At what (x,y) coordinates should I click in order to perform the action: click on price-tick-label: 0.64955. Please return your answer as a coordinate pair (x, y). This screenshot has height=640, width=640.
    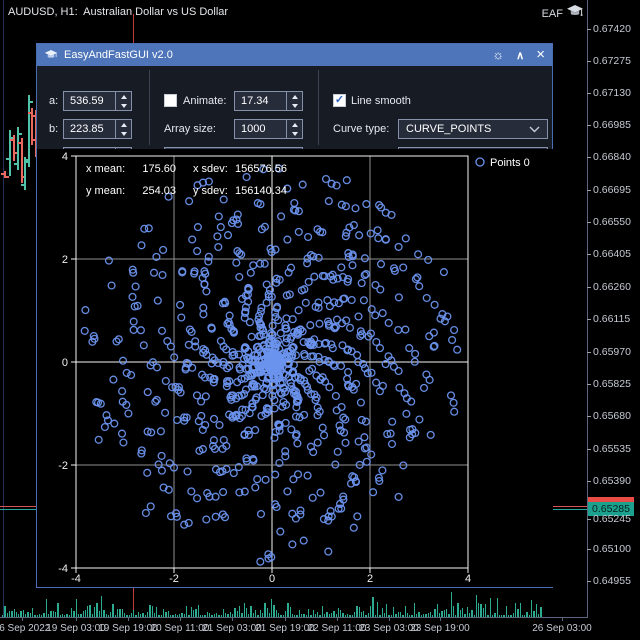
    Looking at the image, I should click on (612, 581).